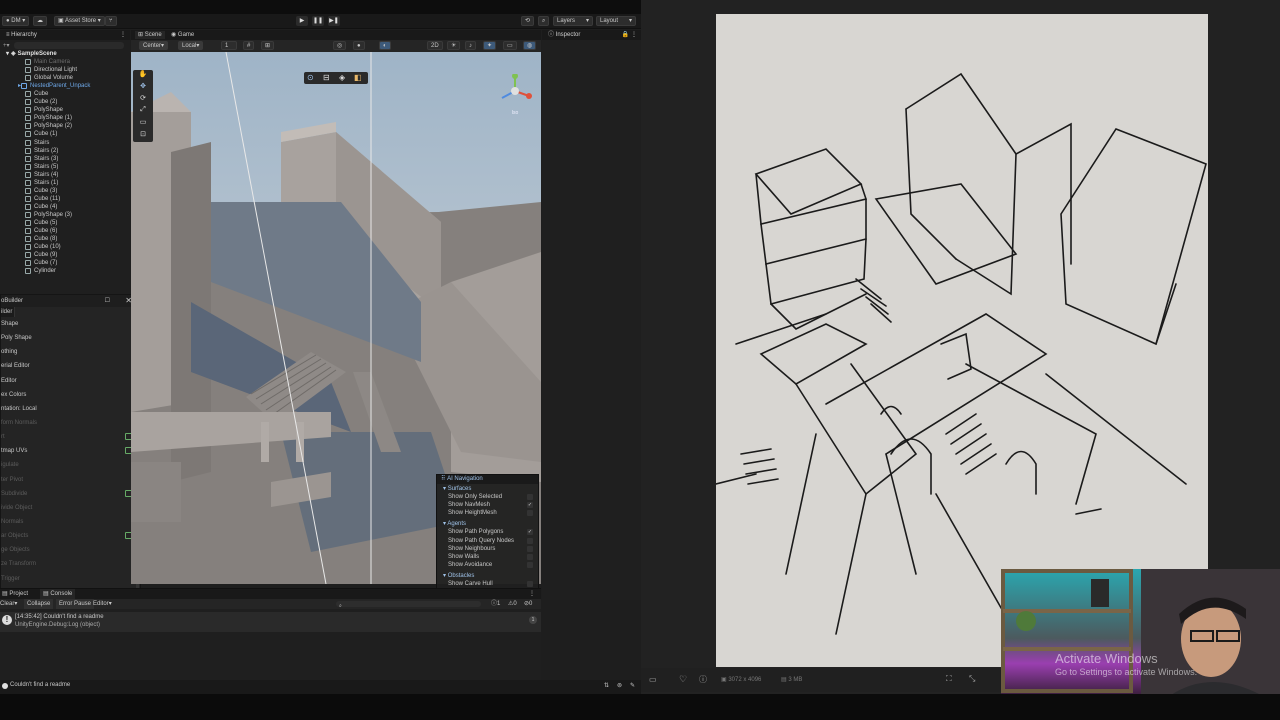 Image resolution: width=1280 pixels, height=720 pixels. I want to click on probuilder-action: Normals, so click(70, 522).